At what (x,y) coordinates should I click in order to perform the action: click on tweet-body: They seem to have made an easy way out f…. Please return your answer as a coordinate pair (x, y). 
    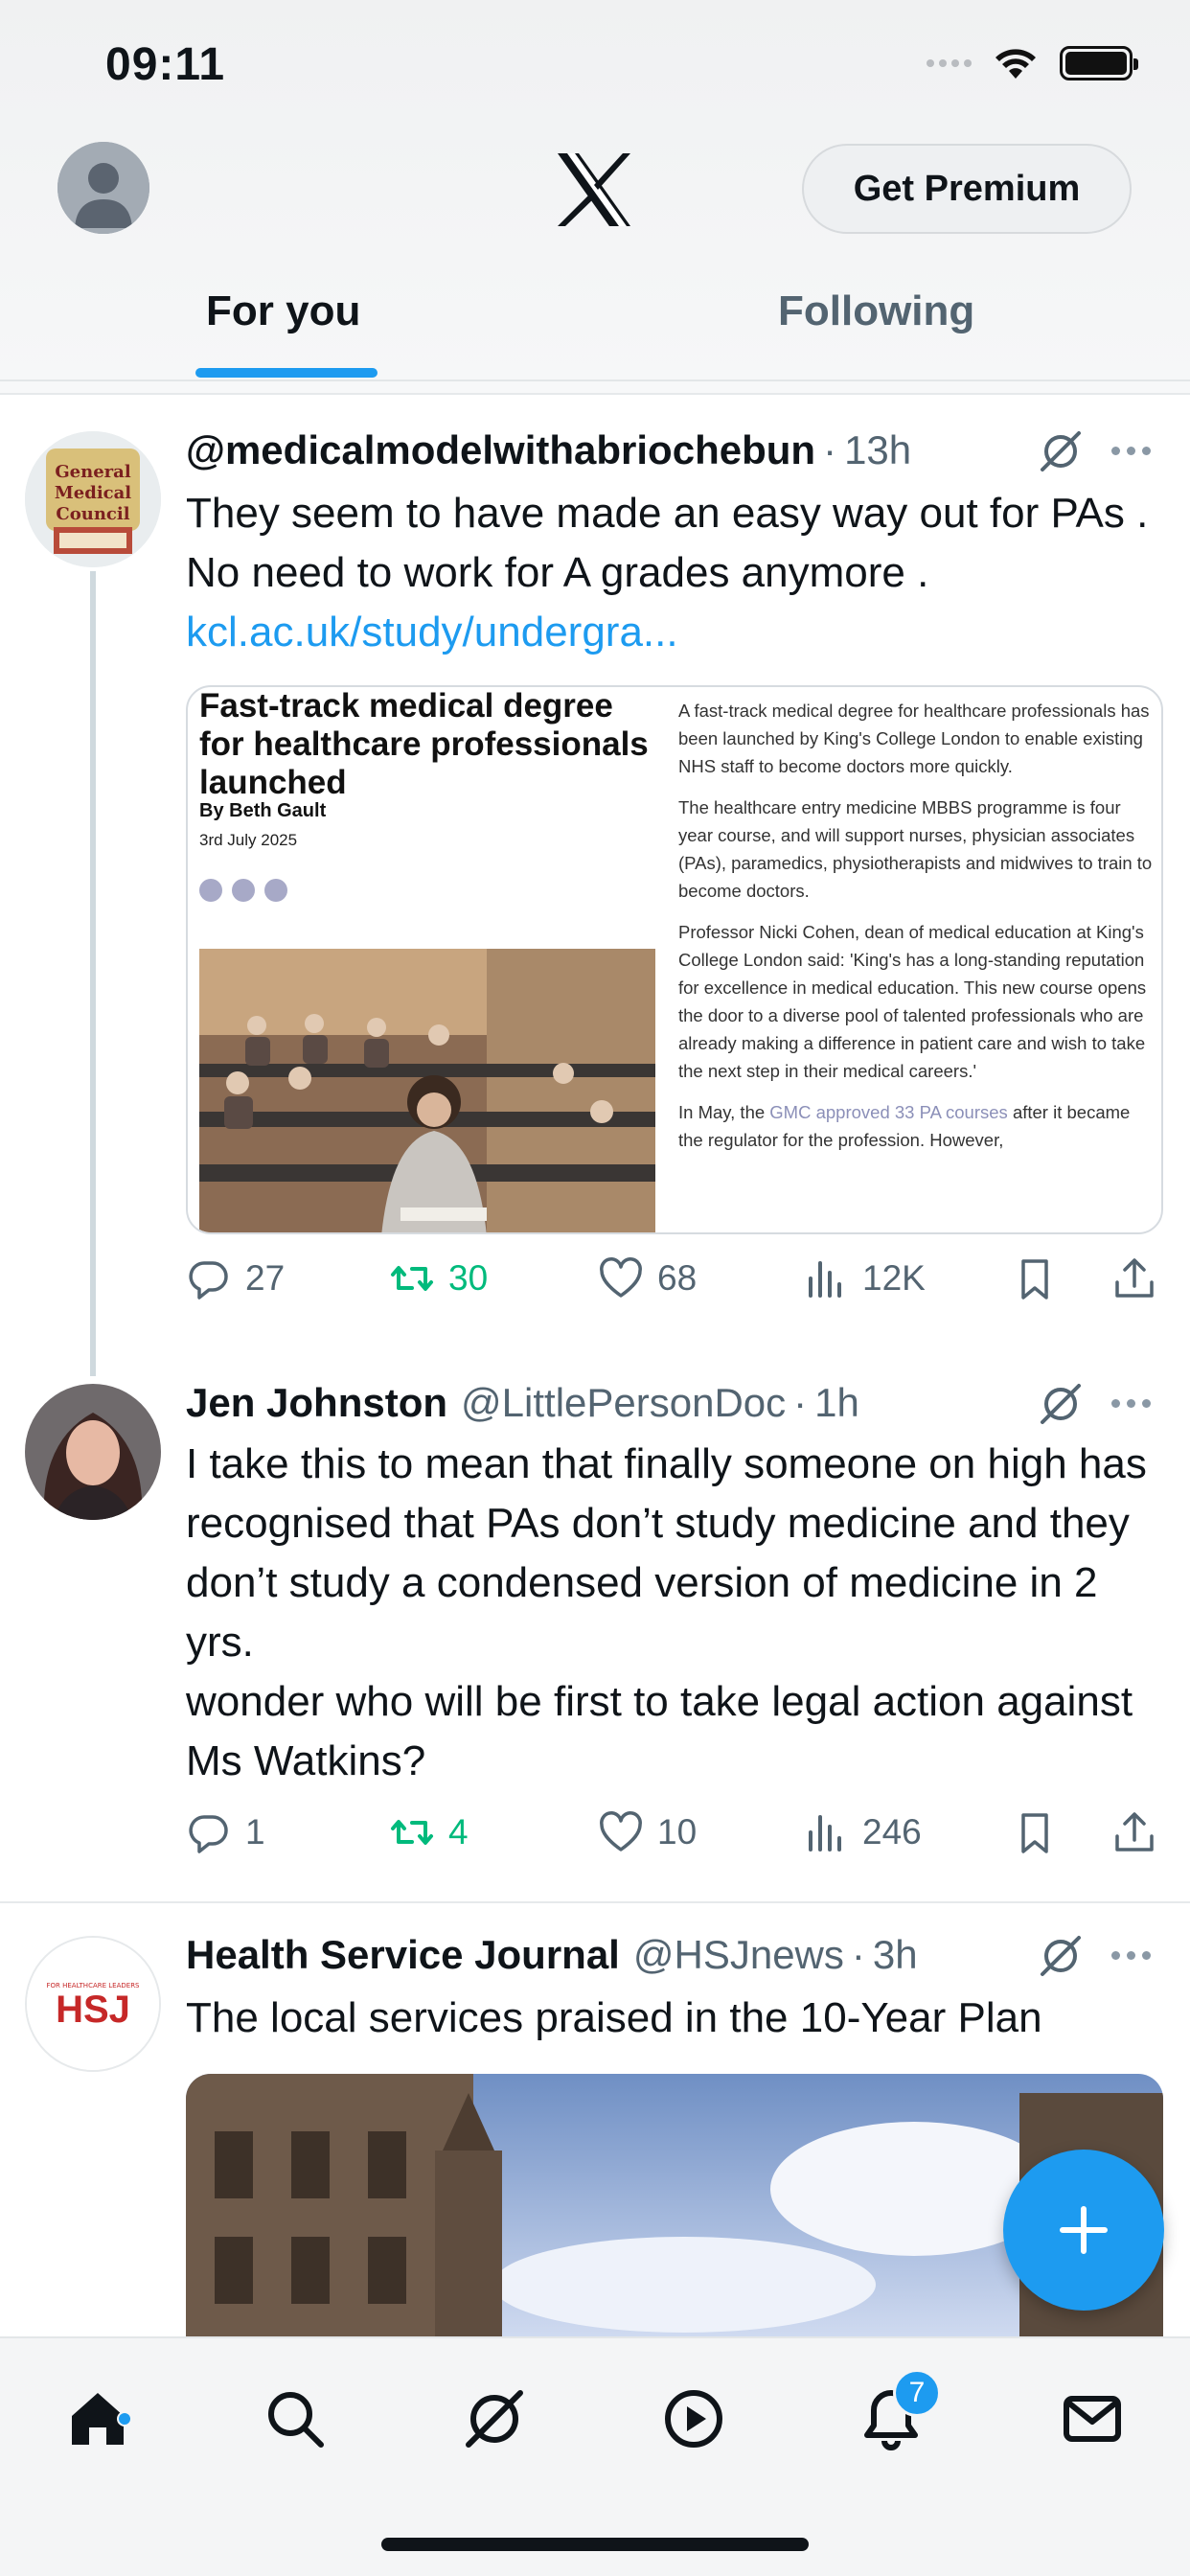
    Looking at the image, I should click on (668, 543).